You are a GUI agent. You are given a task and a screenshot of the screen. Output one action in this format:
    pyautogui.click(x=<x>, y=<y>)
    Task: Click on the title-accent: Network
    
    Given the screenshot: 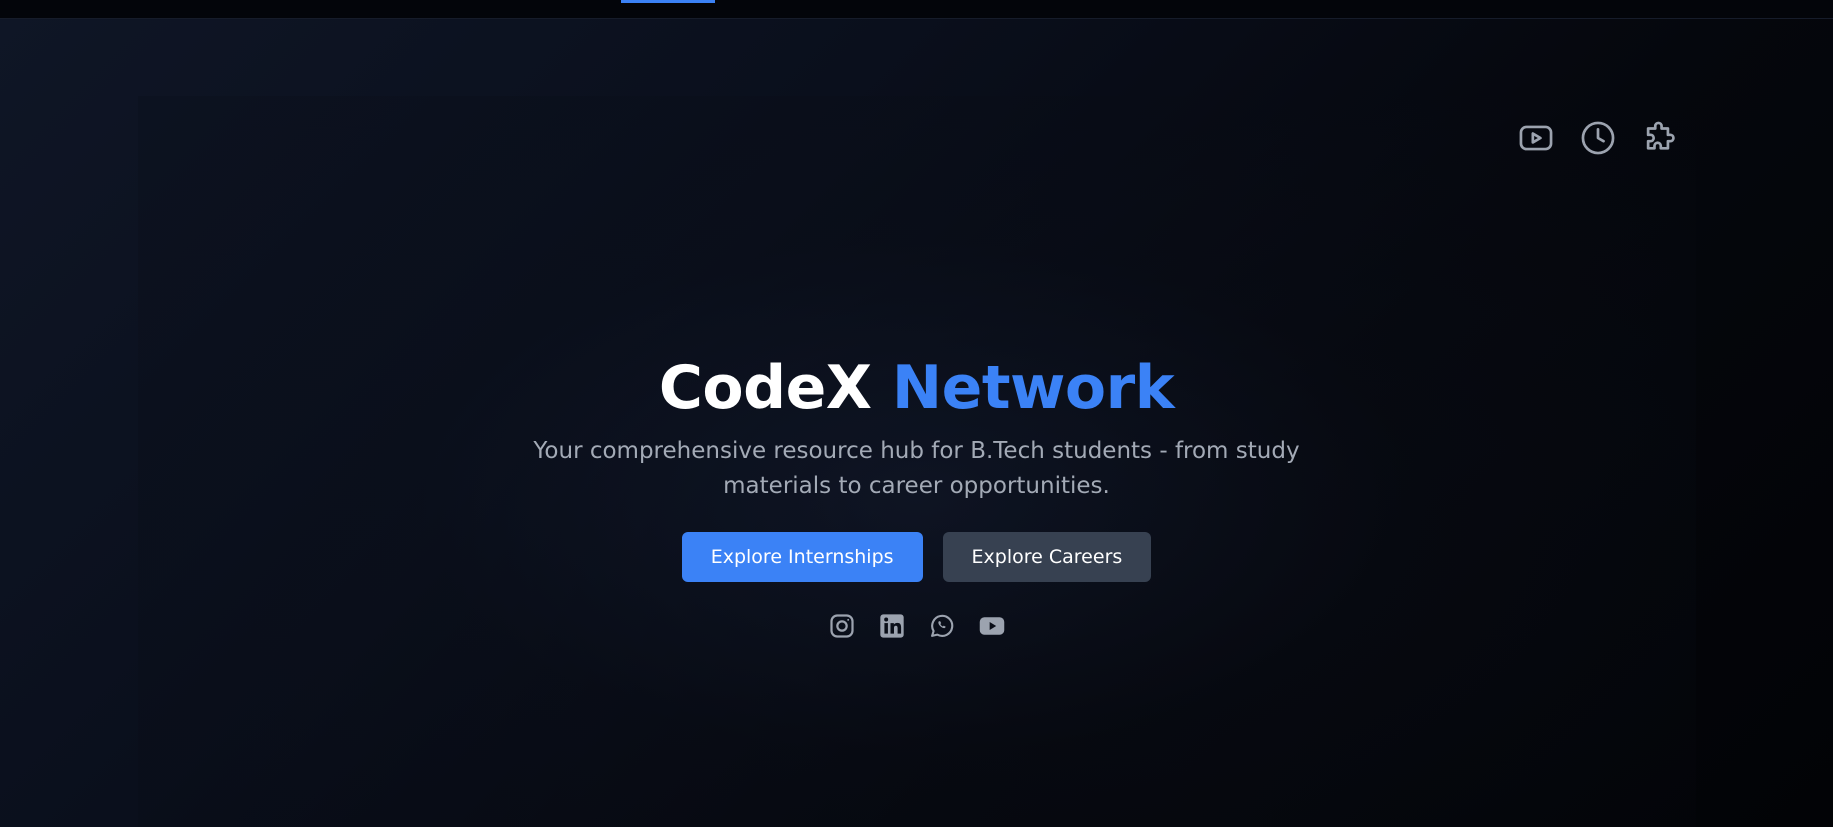 What is the action you would take?
    pyautogui.click(x=1033, y=388)
    